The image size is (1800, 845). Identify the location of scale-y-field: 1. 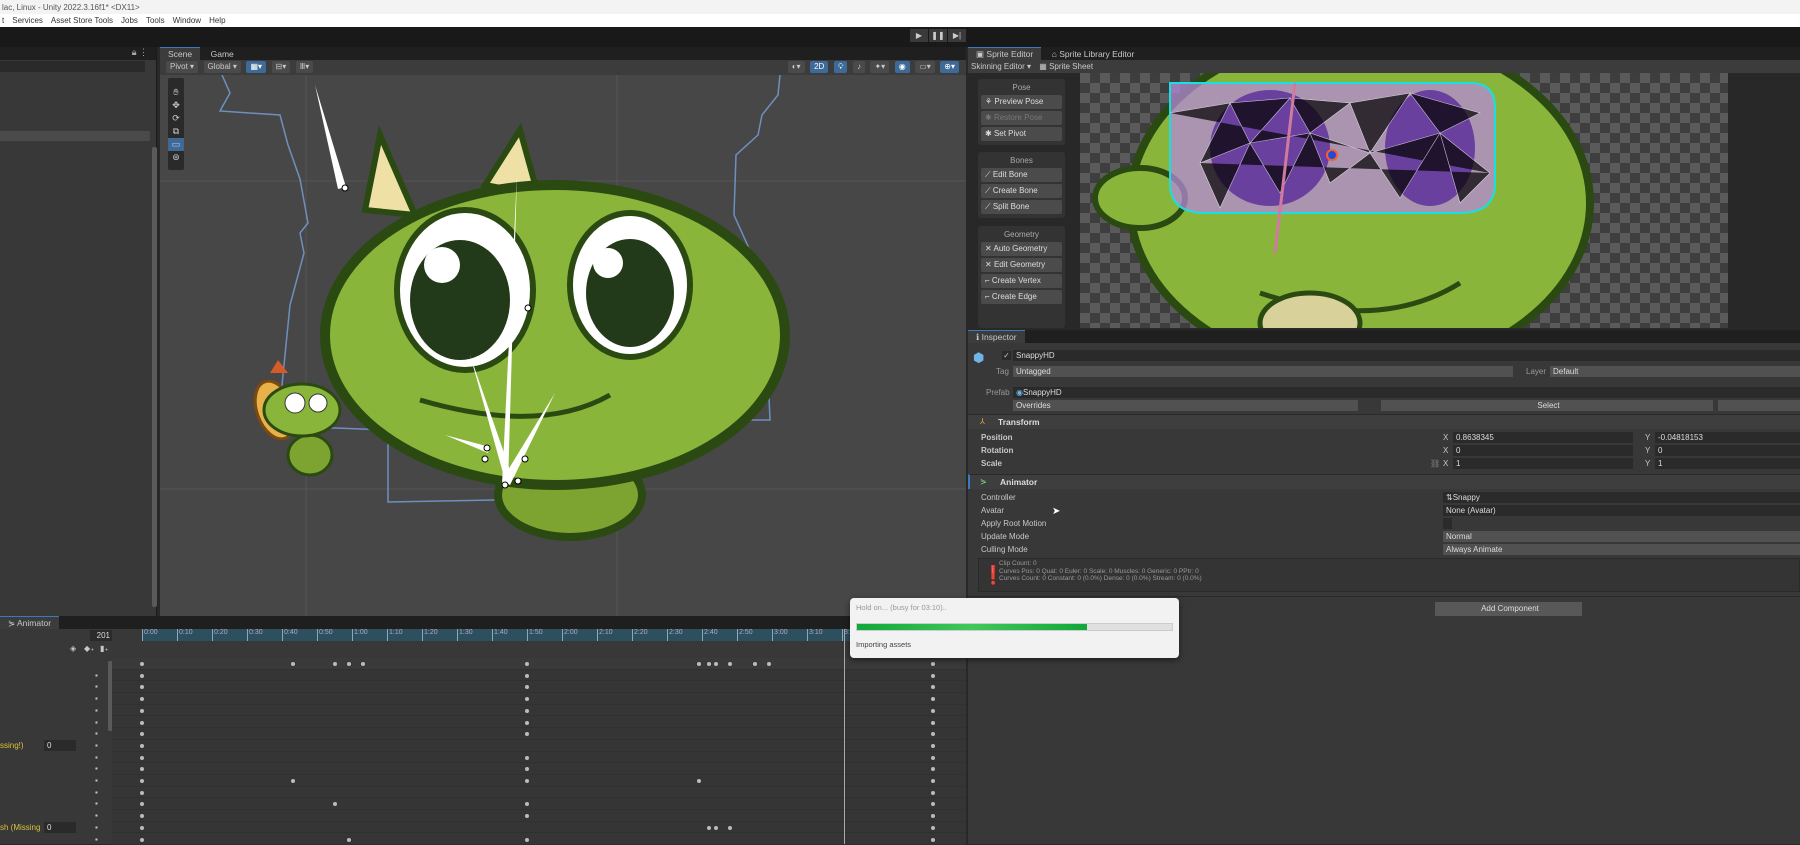
(1727, 463).